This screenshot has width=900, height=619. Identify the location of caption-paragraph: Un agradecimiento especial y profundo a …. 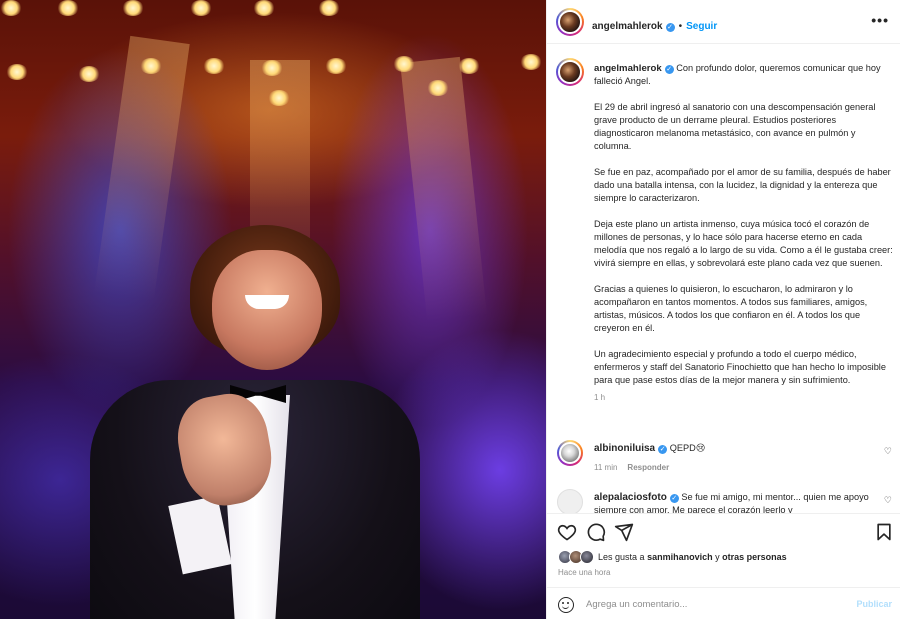
(740, 367).